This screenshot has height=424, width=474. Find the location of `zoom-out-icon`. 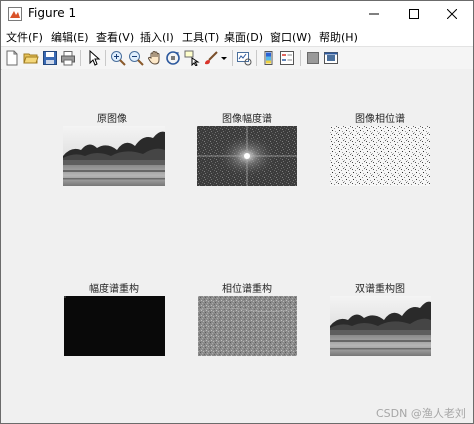

zoom-out-icon is located at coordinates (136, 58).